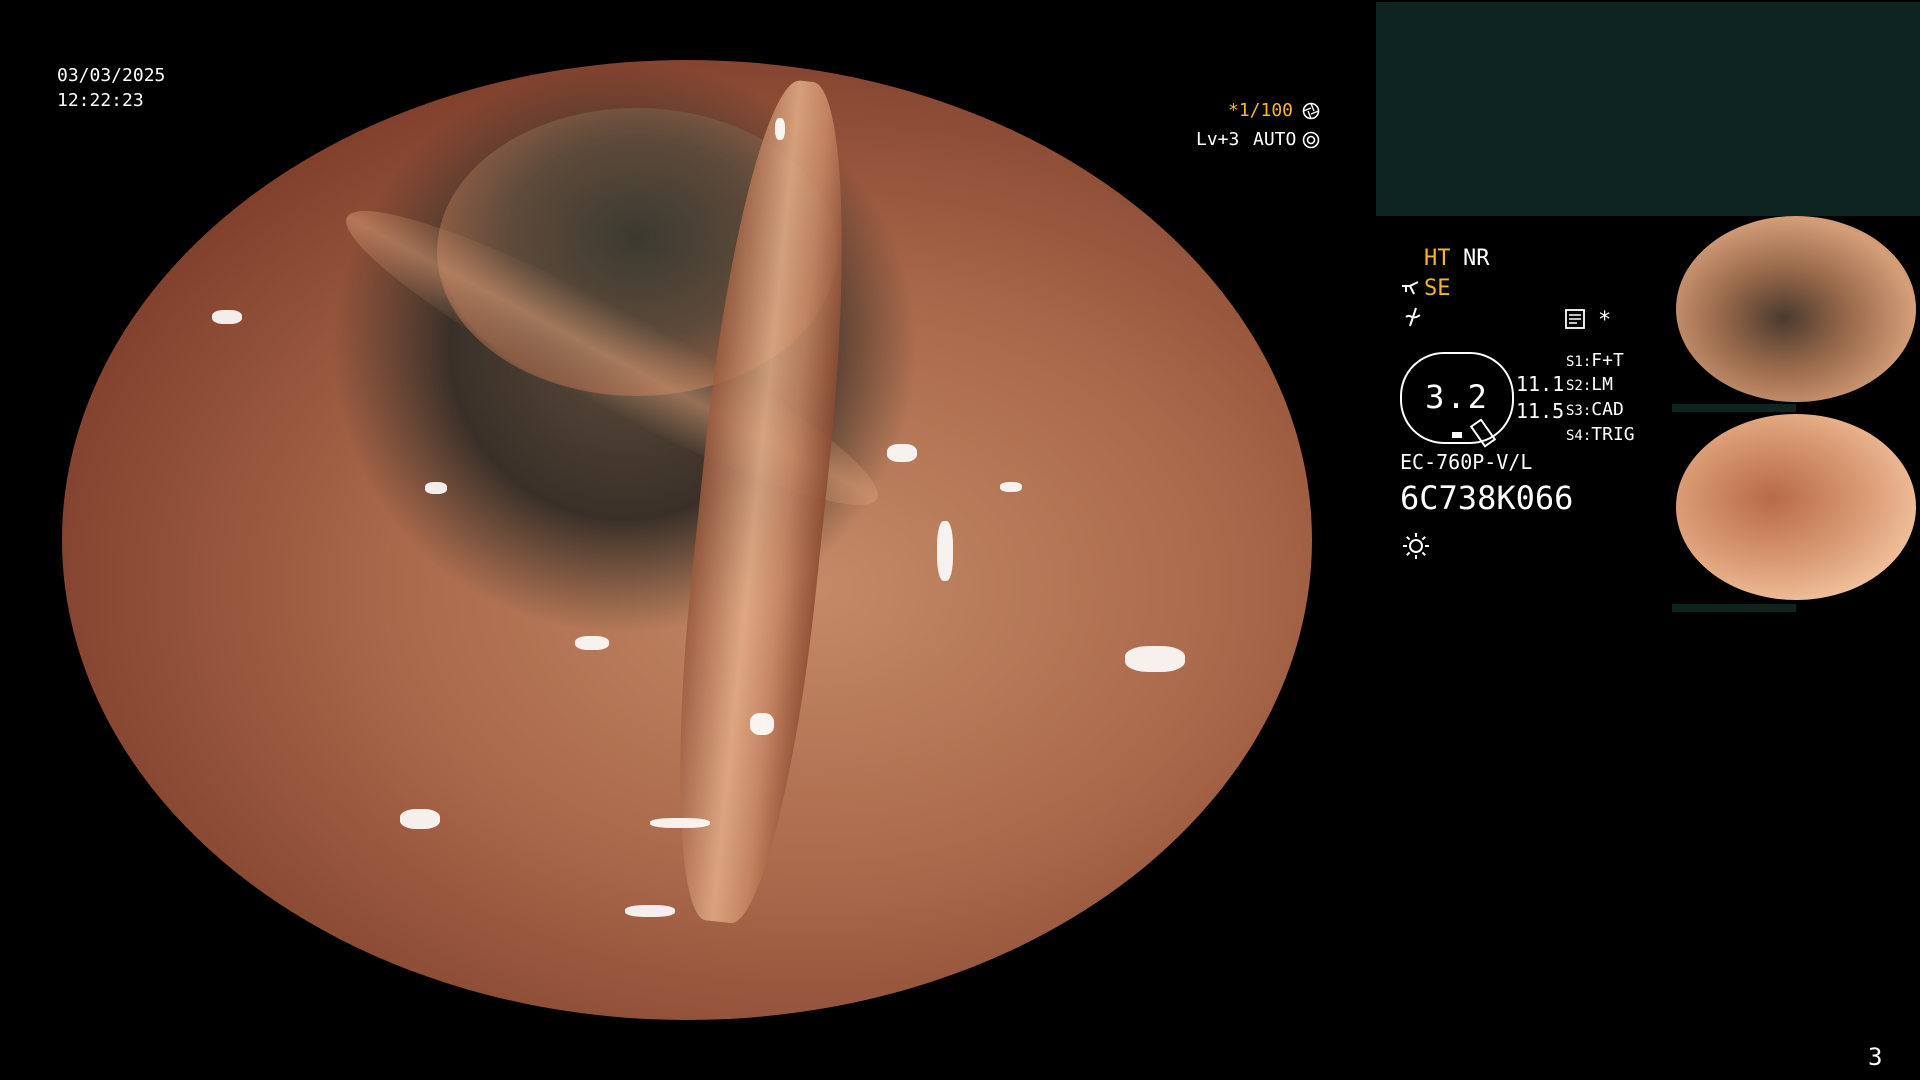 The height and width of the screenshot is (1080, 1920). I want to click on slot-item: S2:LM, so click(1589, 385).